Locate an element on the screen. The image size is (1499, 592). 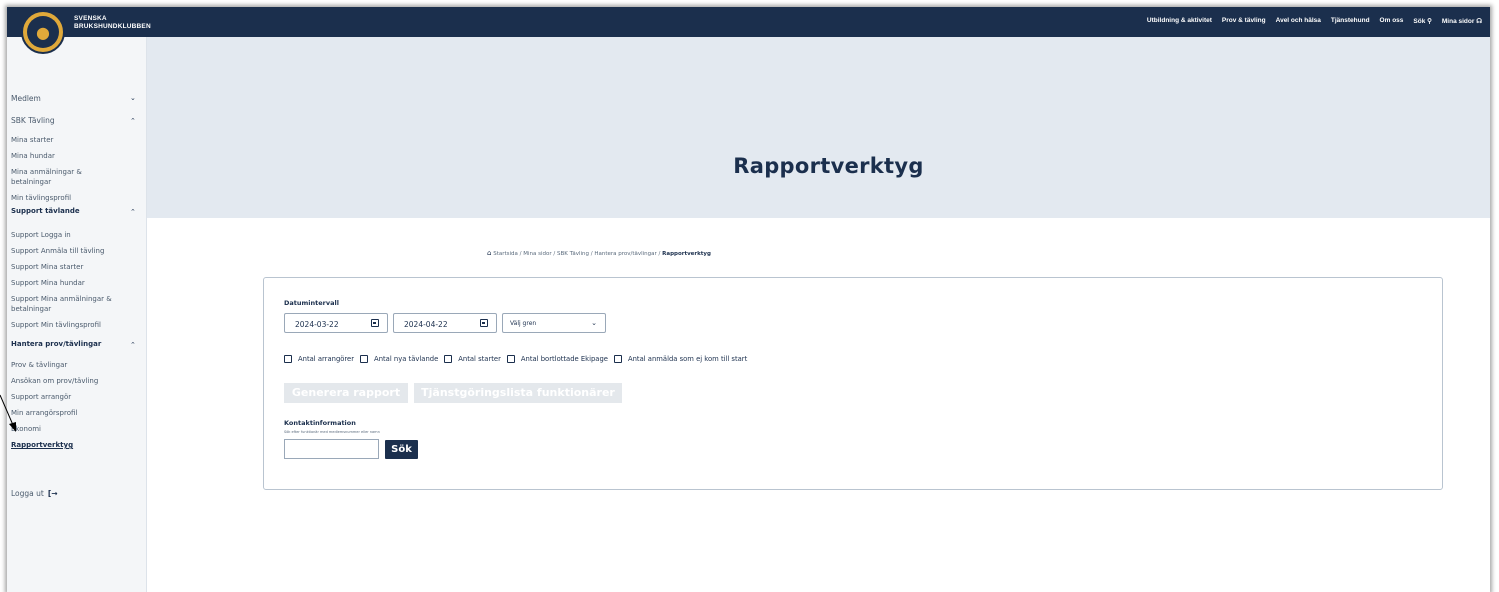
search-icon: ⚲ is located at coordinates (1429, 21).